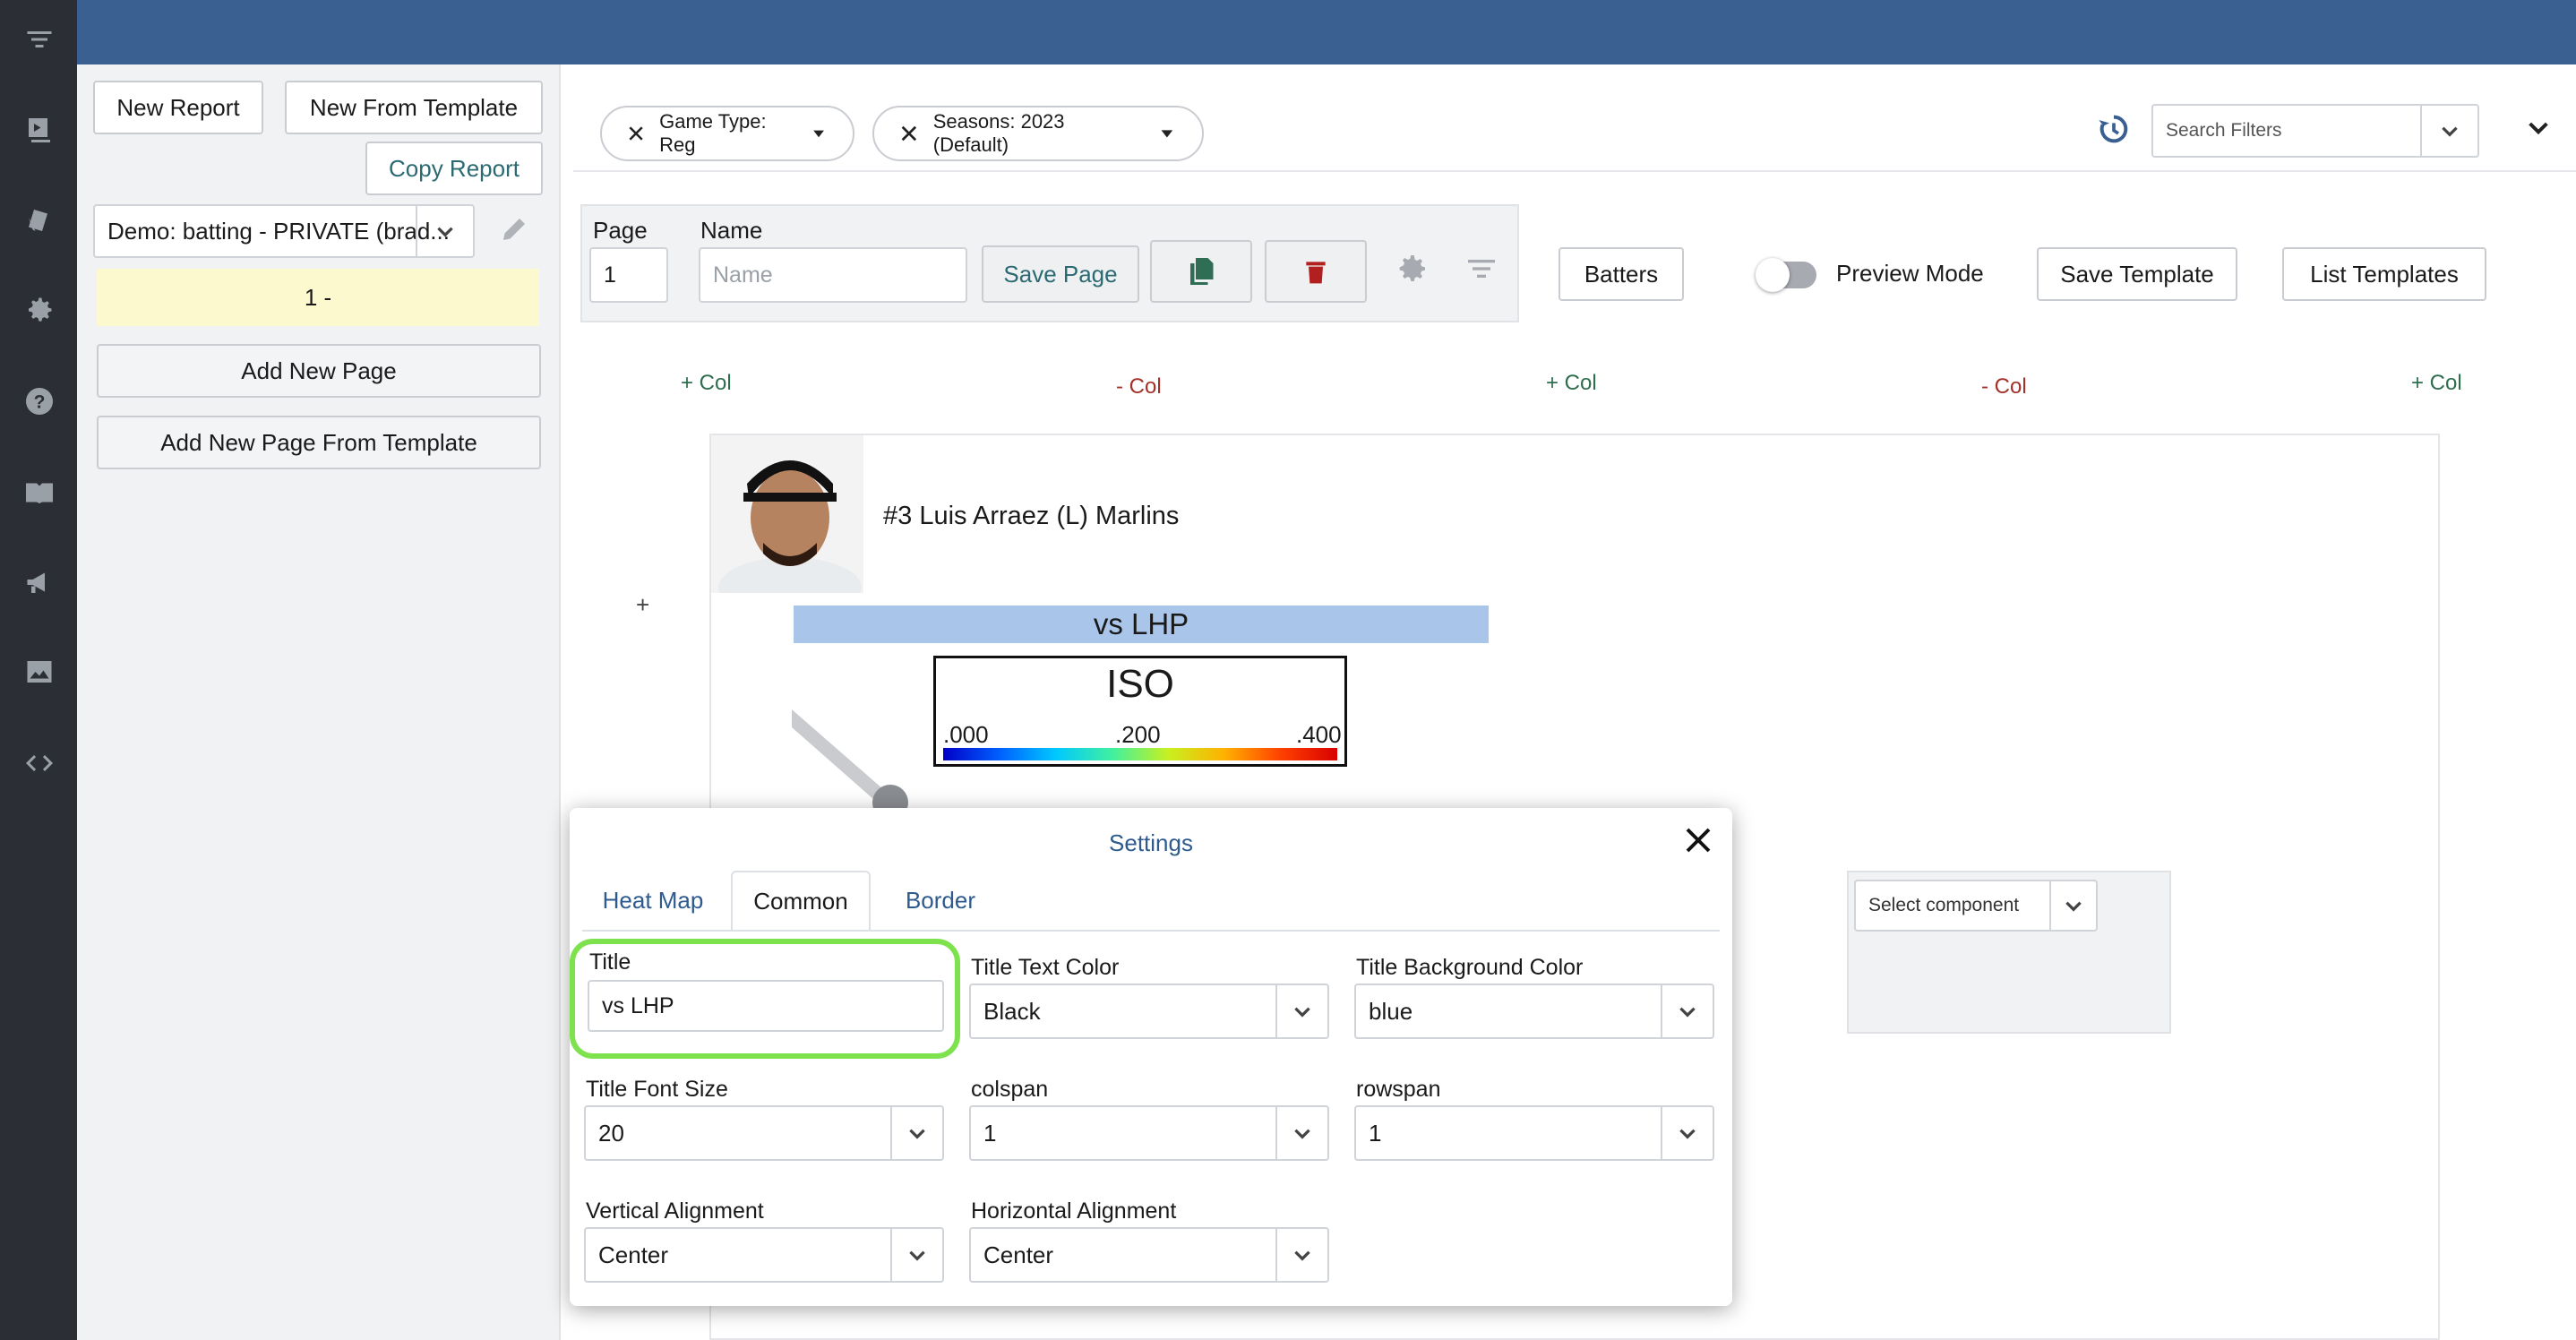 Image resolution: width=2576 pixels, height=1340 pixels. I want to click on preview-mode-toggle, so click(1786, 275).